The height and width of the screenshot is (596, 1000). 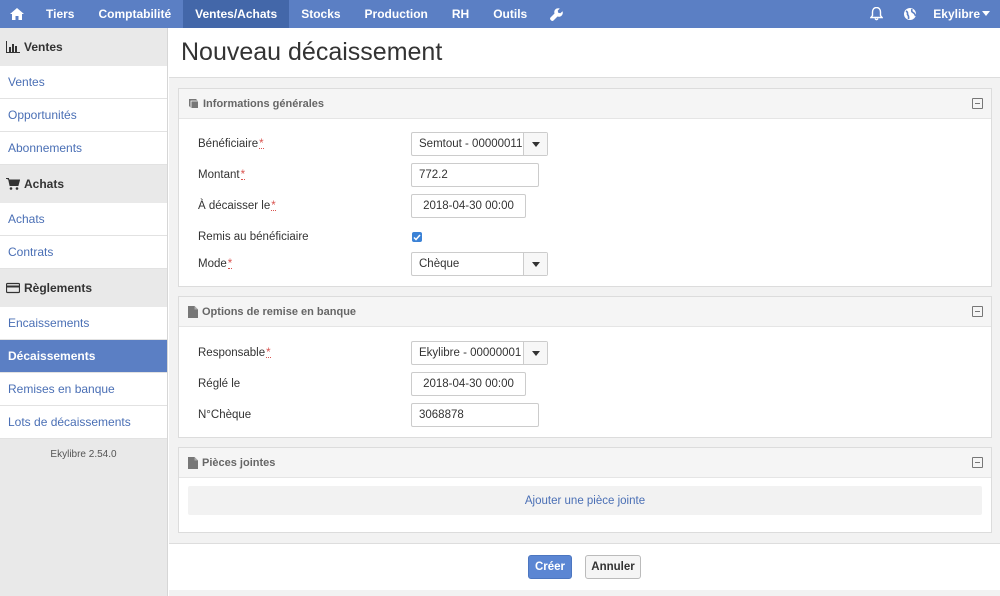 I want to click on sidebar-section-ventes: Ventes, so click(x=83, y=47).